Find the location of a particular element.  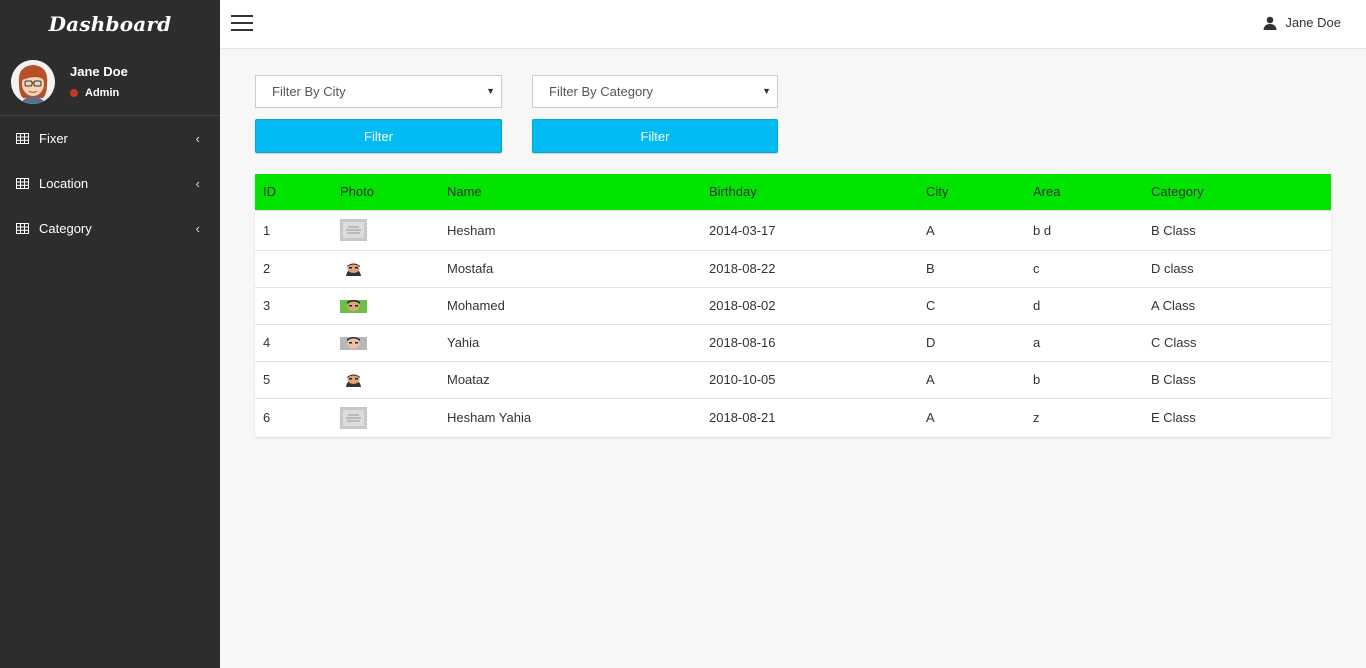

cell-area: a is located at coordinates (1084, 342).